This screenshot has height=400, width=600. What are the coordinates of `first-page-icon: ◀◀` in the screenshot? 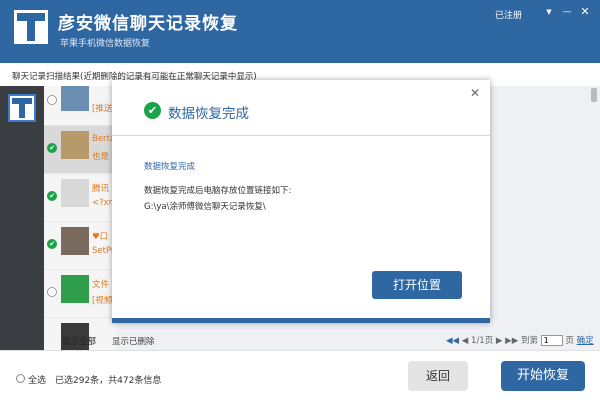 It's located at (452, 341).